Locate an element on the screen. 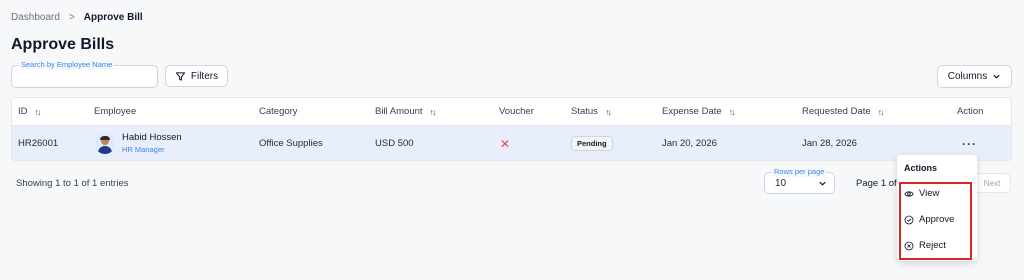 This screenshot has height=280, width=1024. breadcrumb: Dashboard > Approve Bill is located at coordinates (77, 17).